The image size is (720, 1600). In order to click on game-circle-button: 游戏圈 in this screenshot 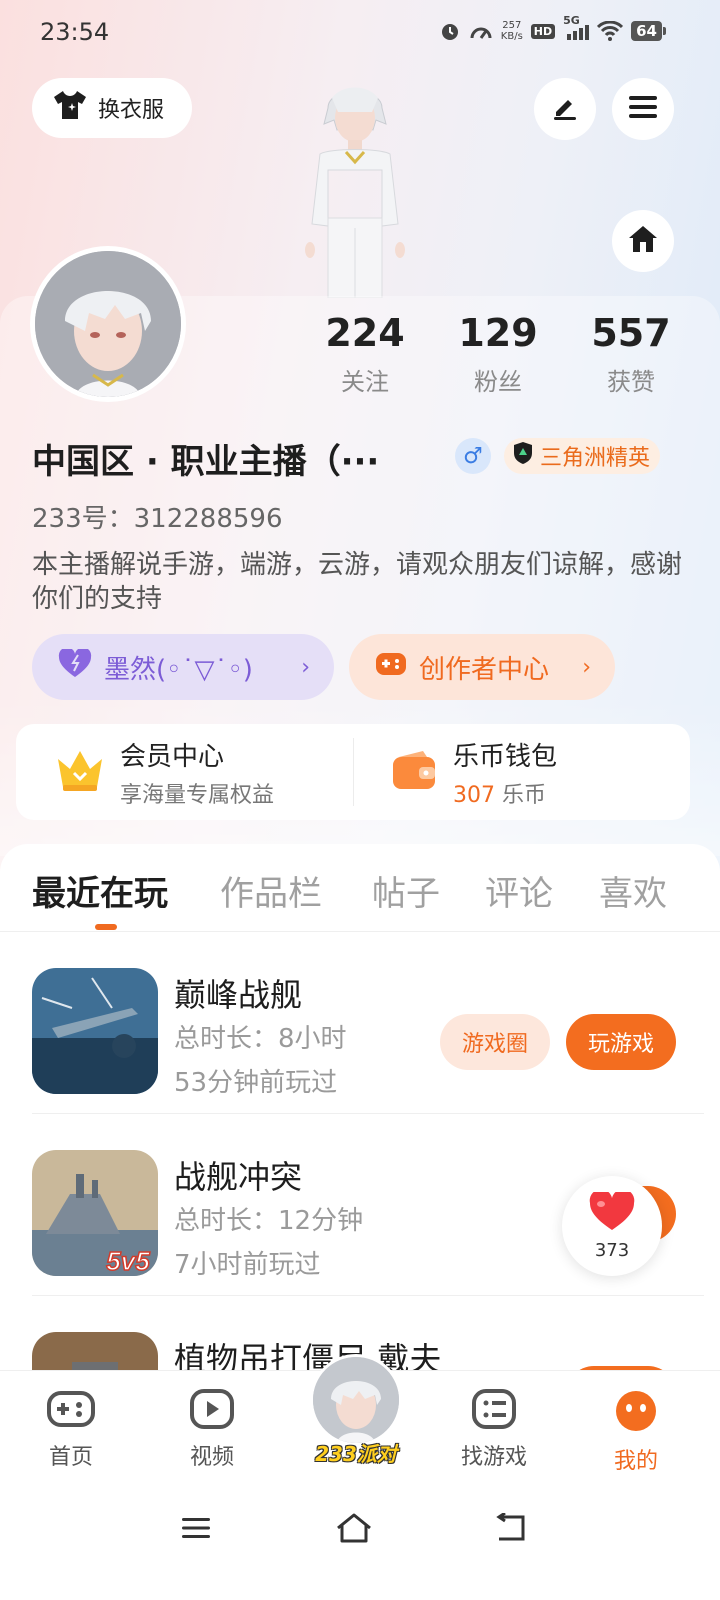, I will do `click(495, 1042)`.